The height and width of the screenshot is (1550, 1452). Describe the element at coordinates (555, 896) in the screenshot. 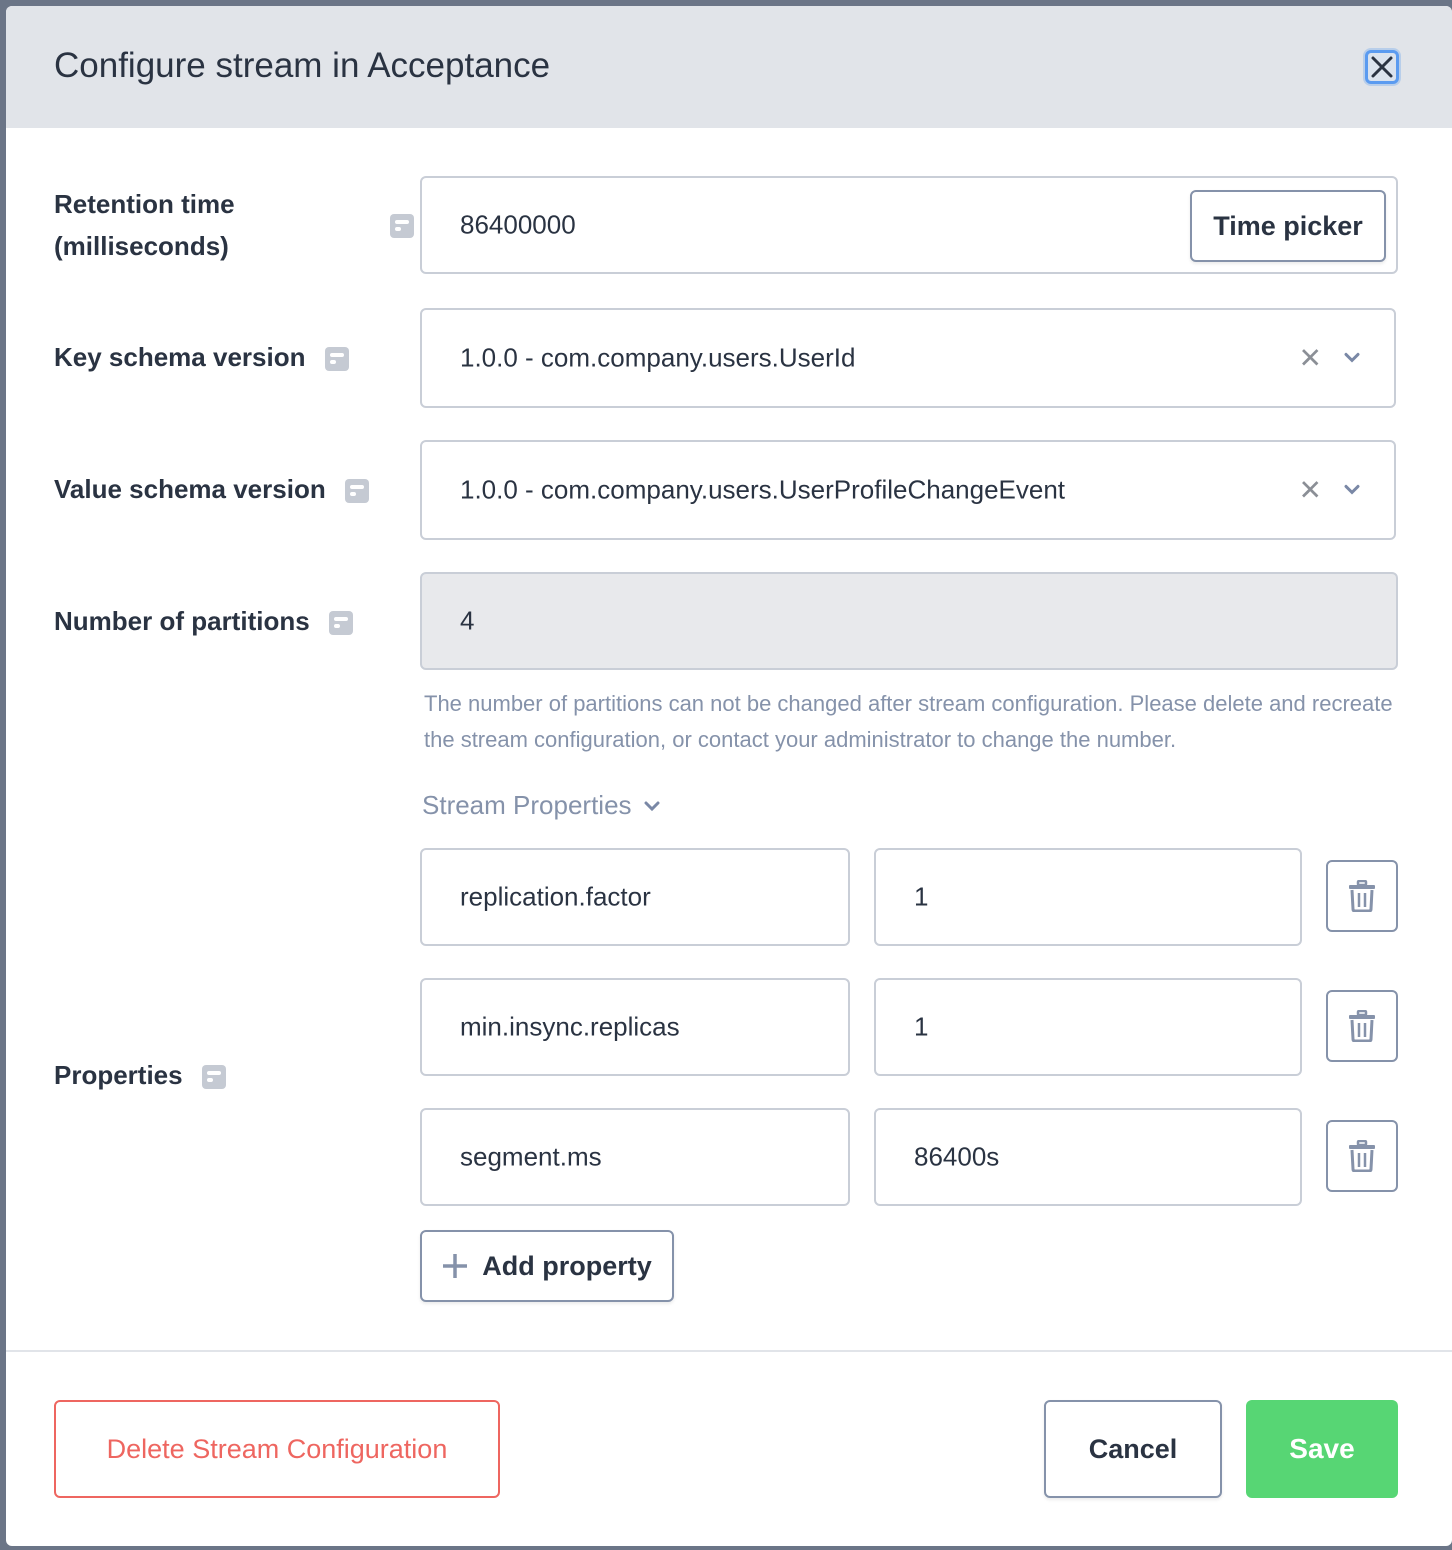

I see `property-key-value: replication.factor` at that location.